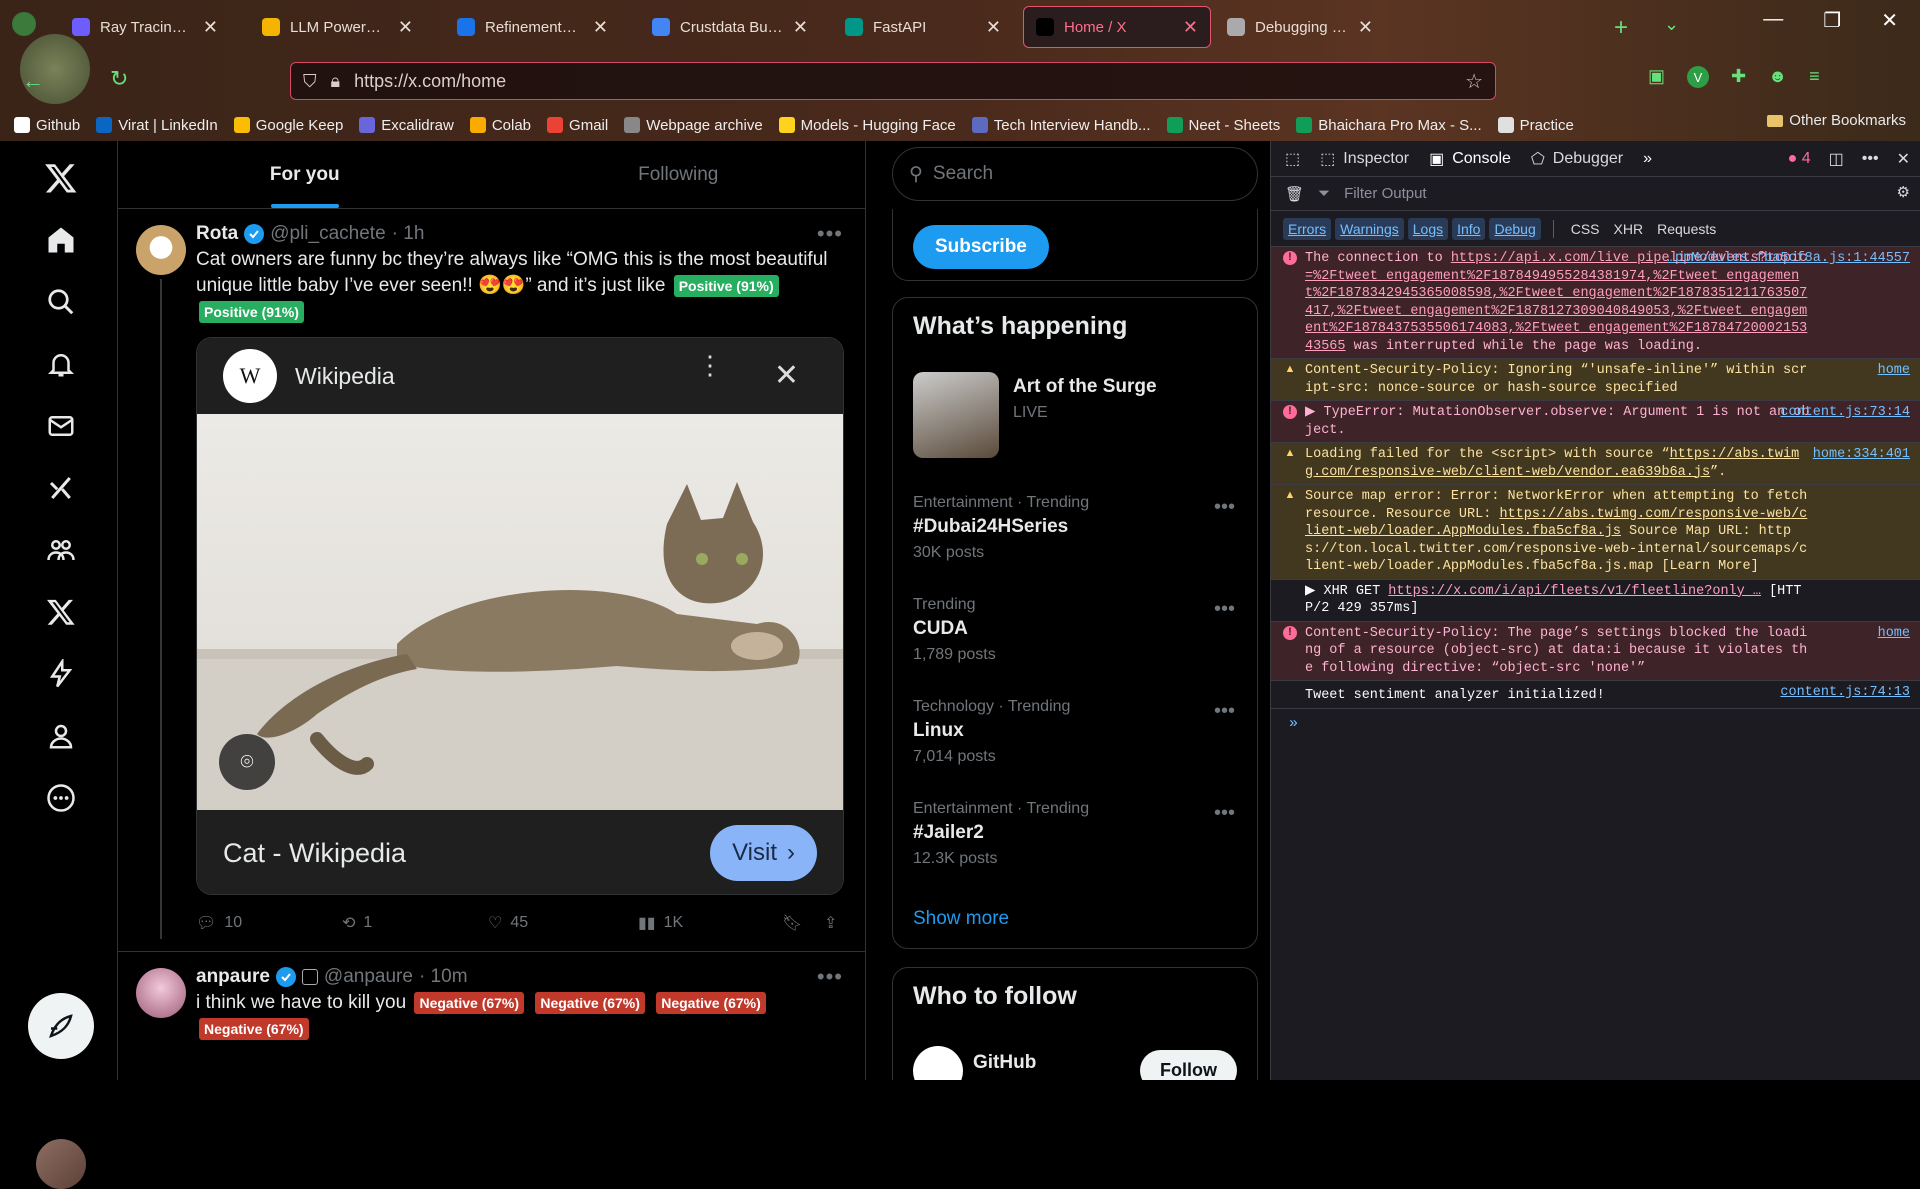 Image resolution: width=1920 pixels, height=1189 pixels. I want to click on tab-for-you: For you, so click(305, 174).